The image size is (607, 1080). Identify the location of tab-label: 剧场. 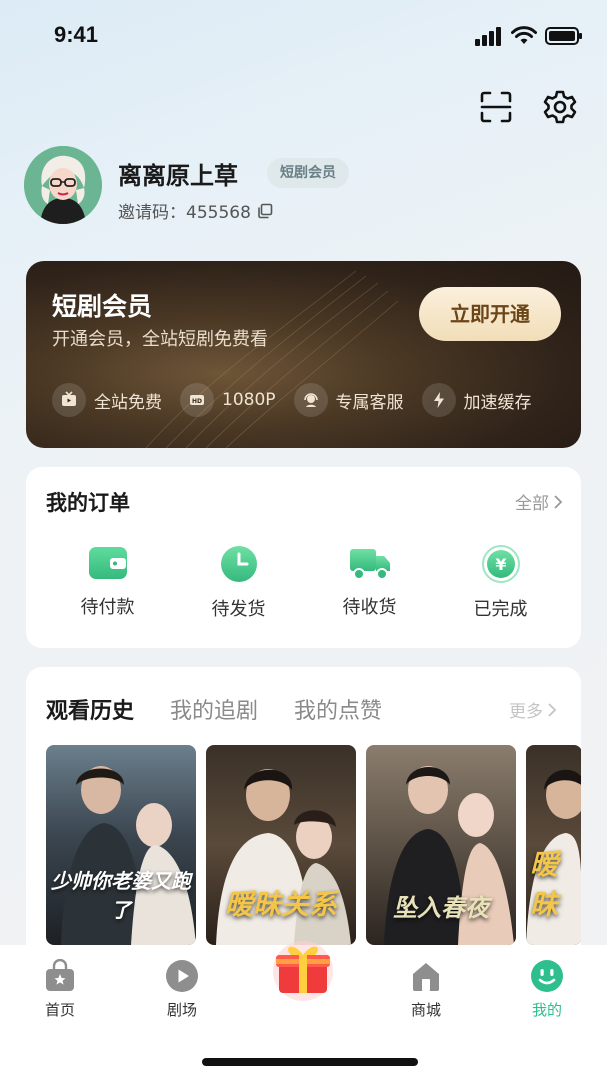
(181, 1010).